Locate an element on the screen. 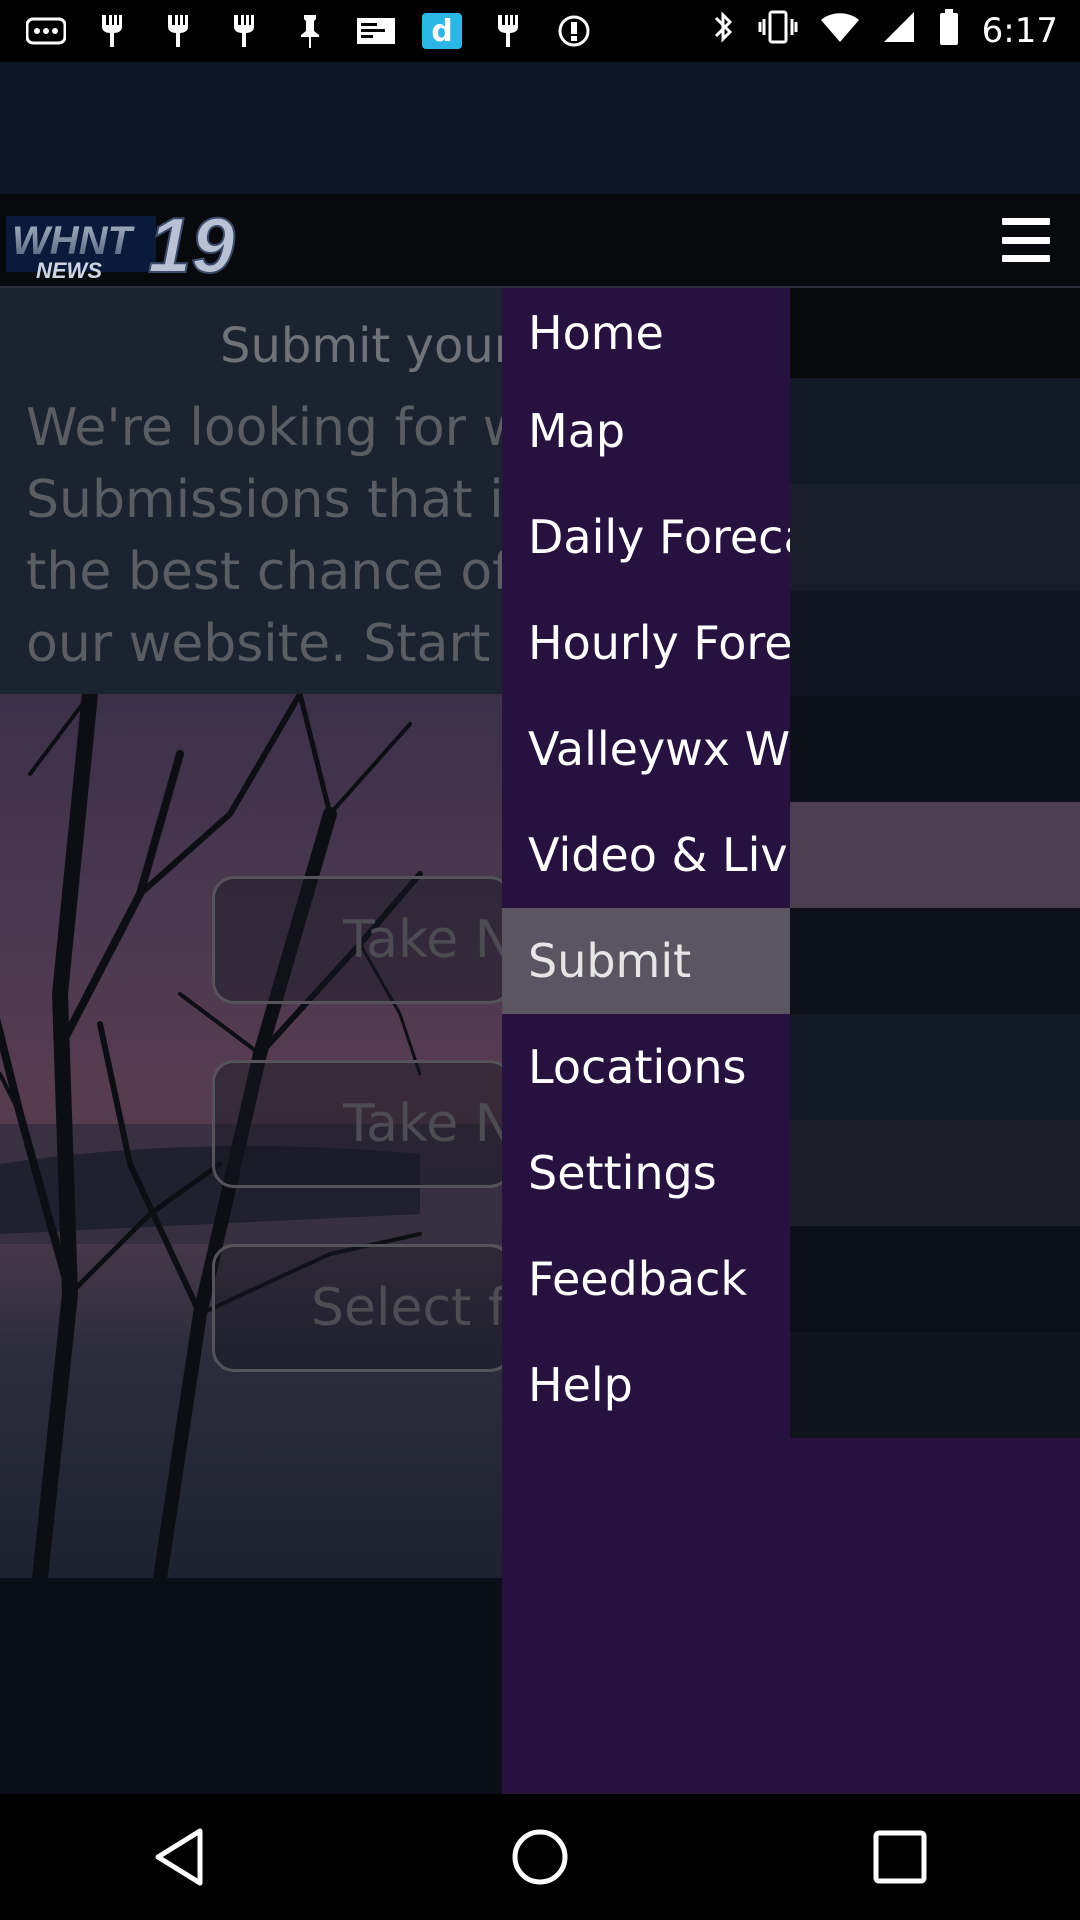 This screenshot has width=1080, height=1920. home-icon is located at coordinates (540, 1857).